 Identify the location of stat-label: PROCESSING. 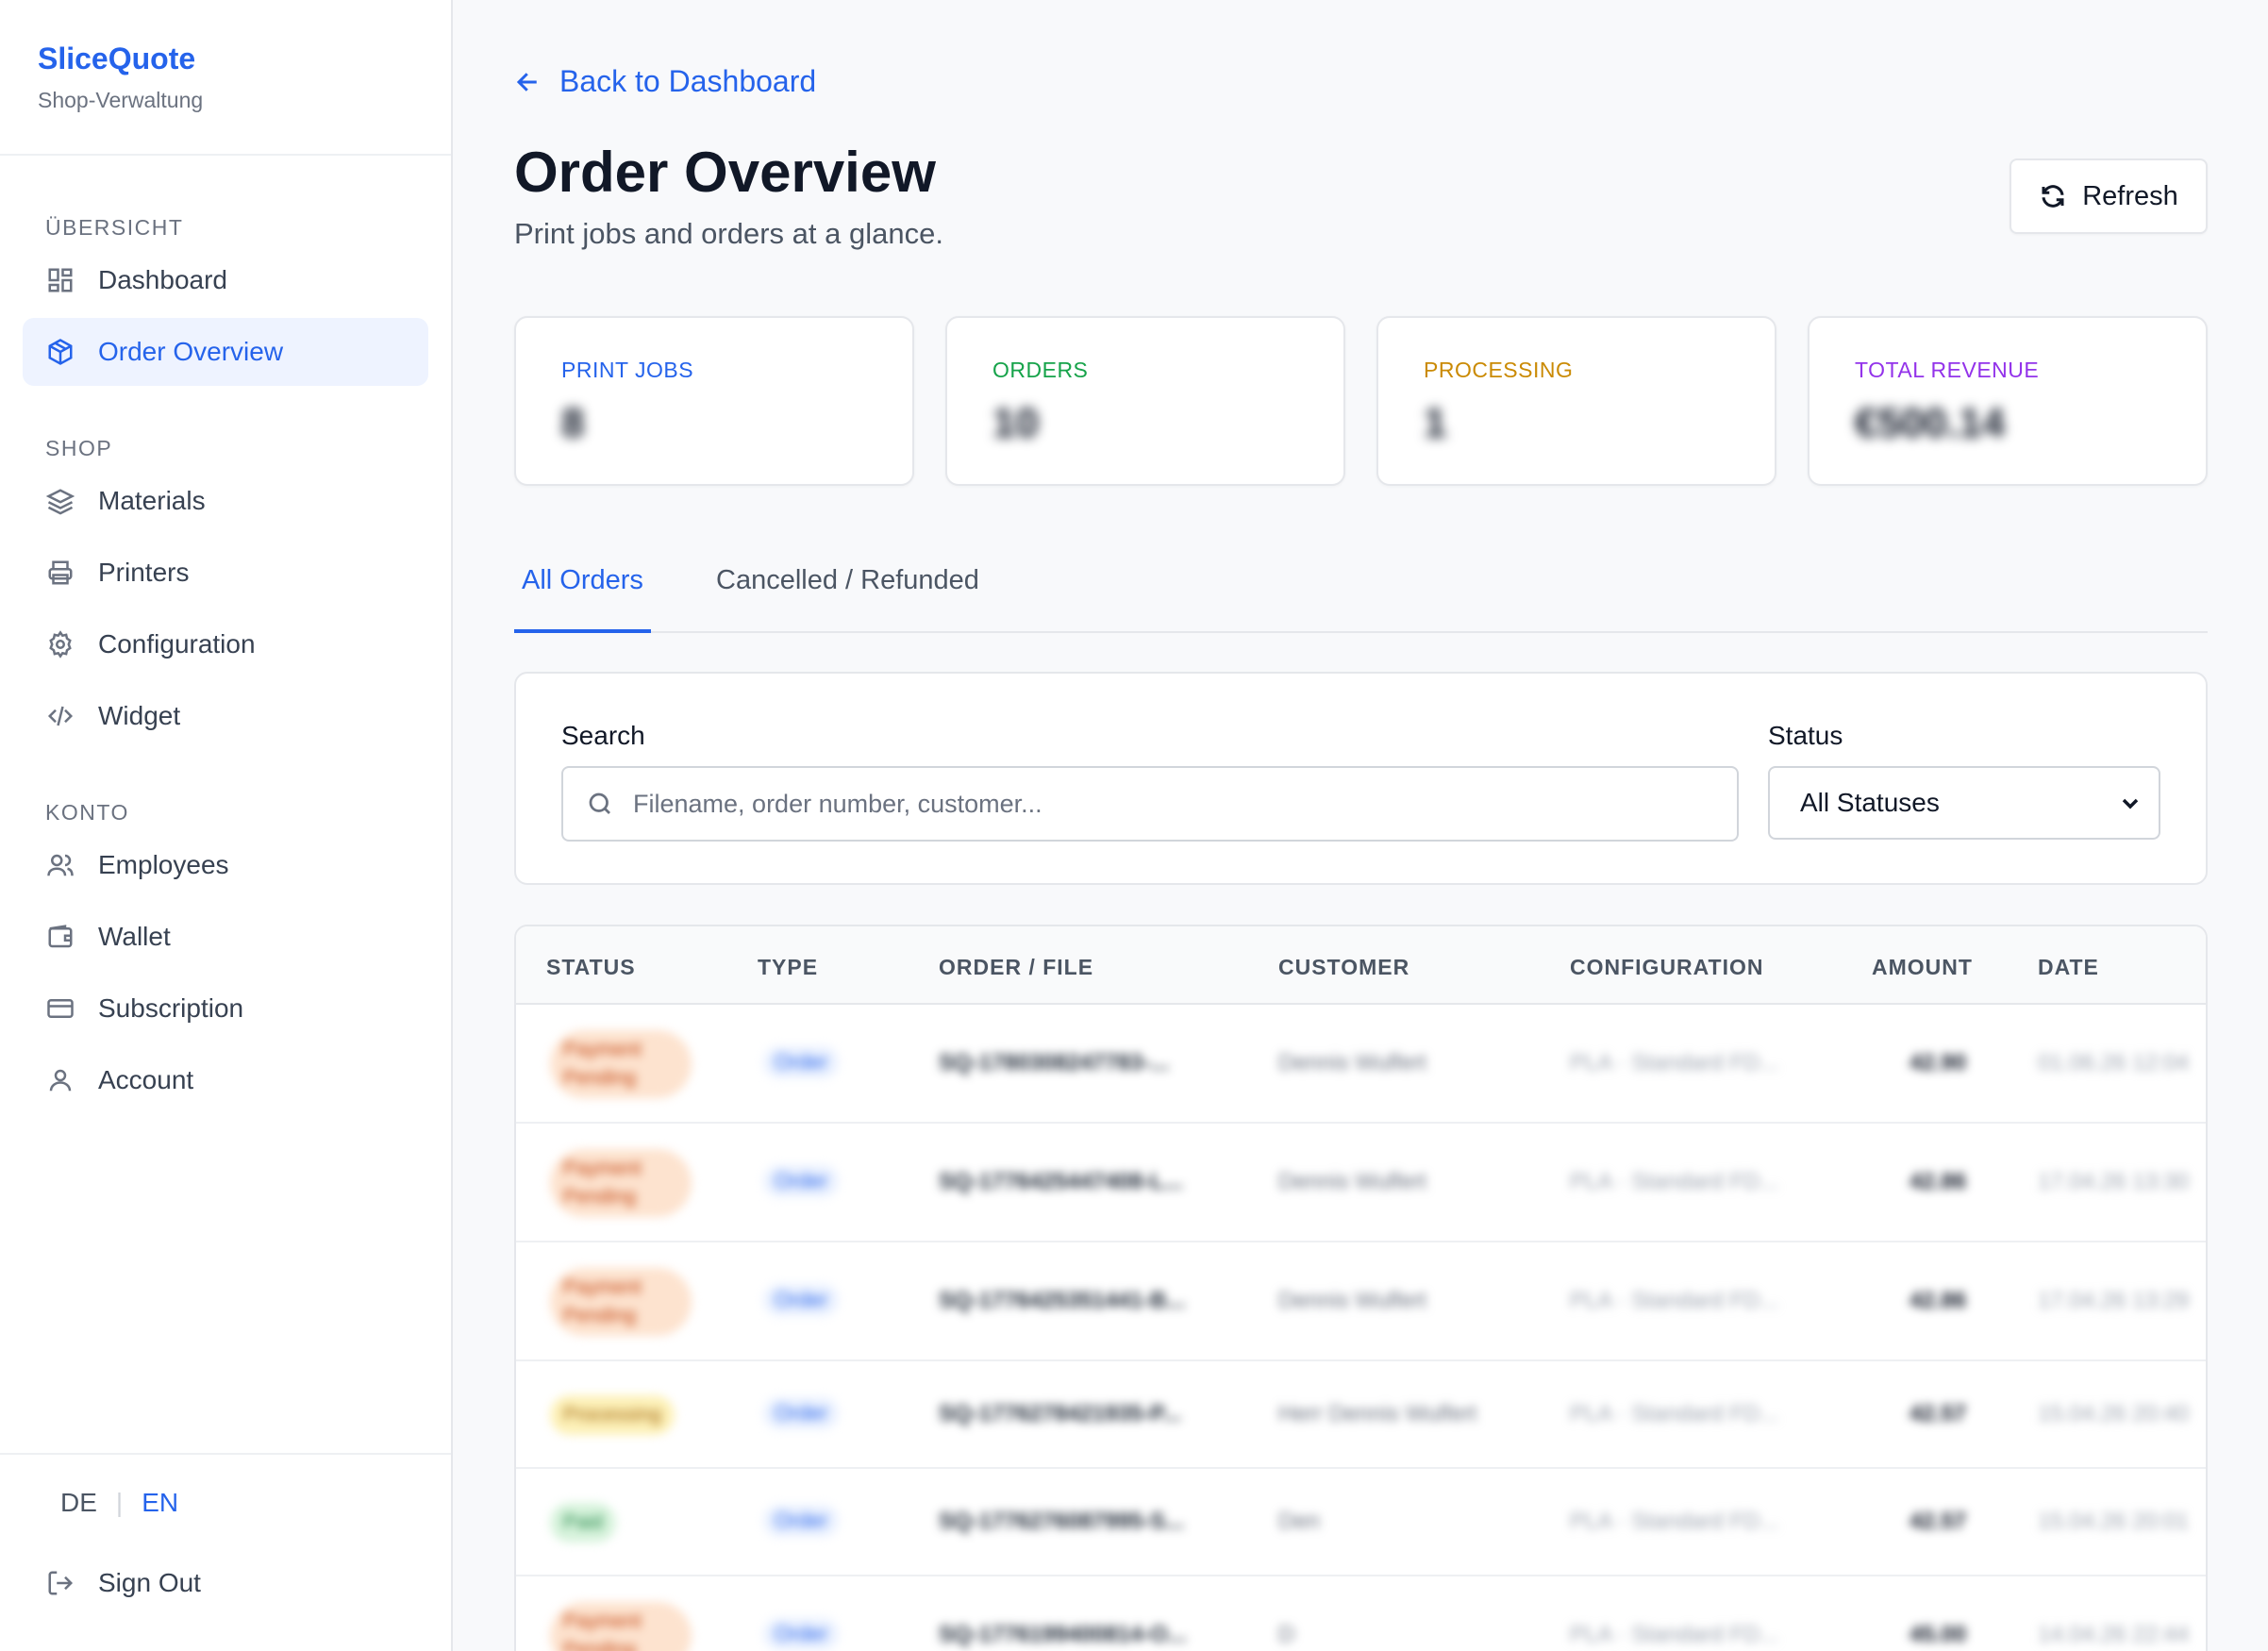
(1499, 370).